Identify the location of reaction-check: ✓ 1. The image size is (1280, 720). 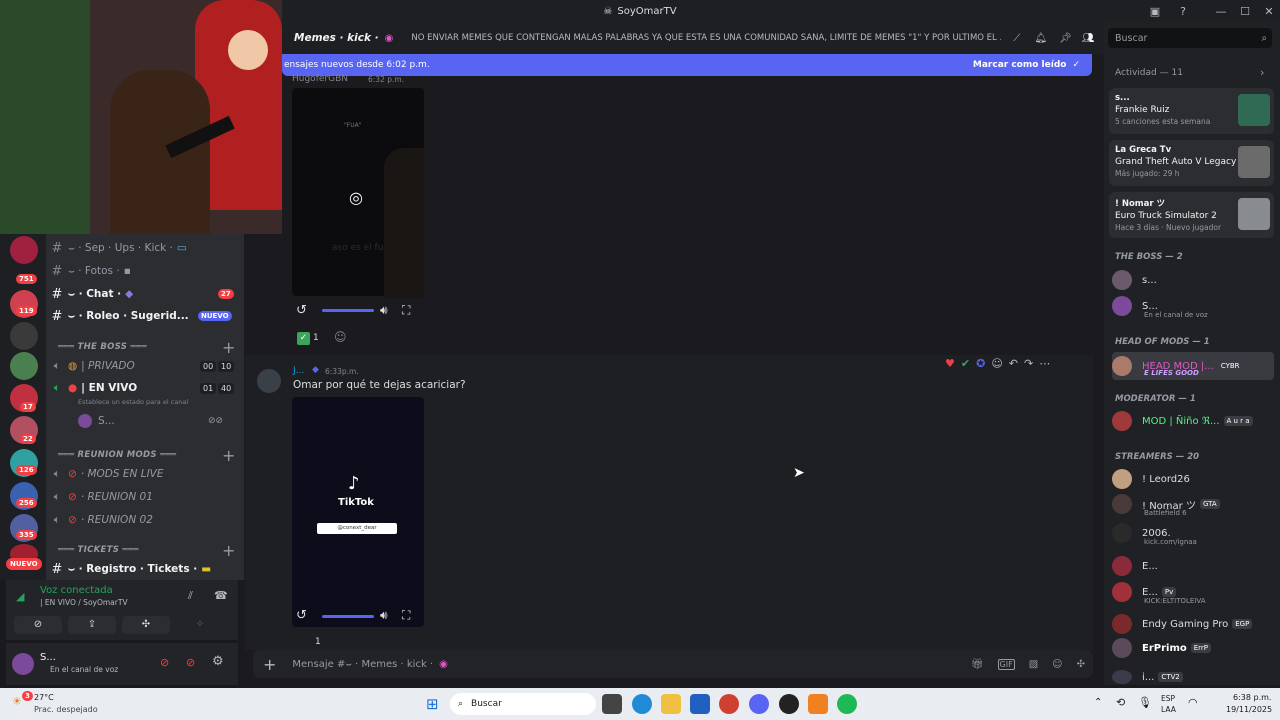
(308, 338).